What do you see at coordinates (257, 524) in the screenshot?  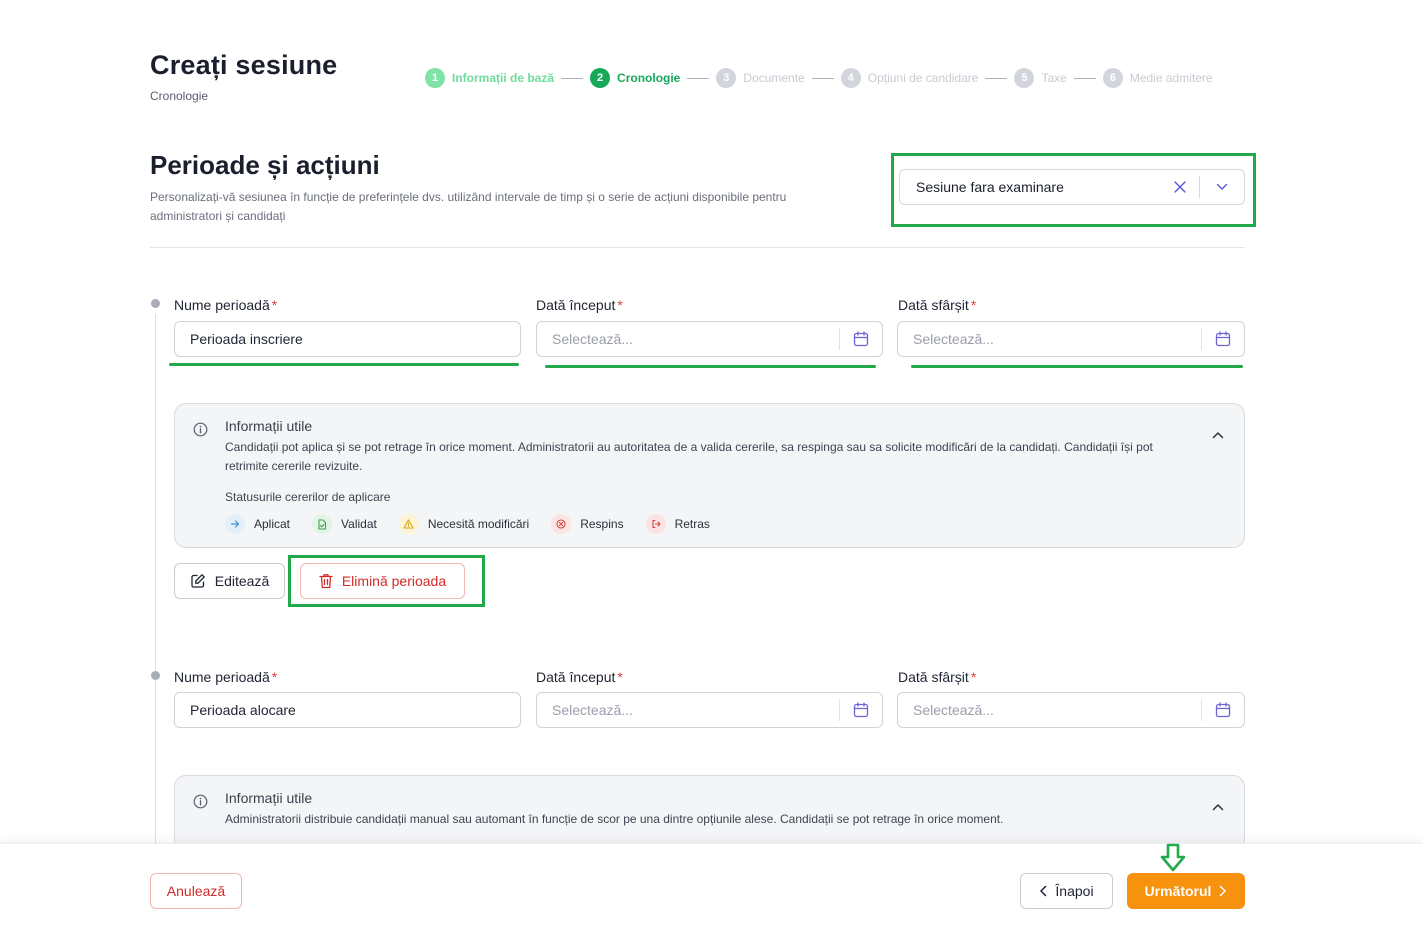 I see `status-applied: Aplicat` at bounding box center [257, 524].